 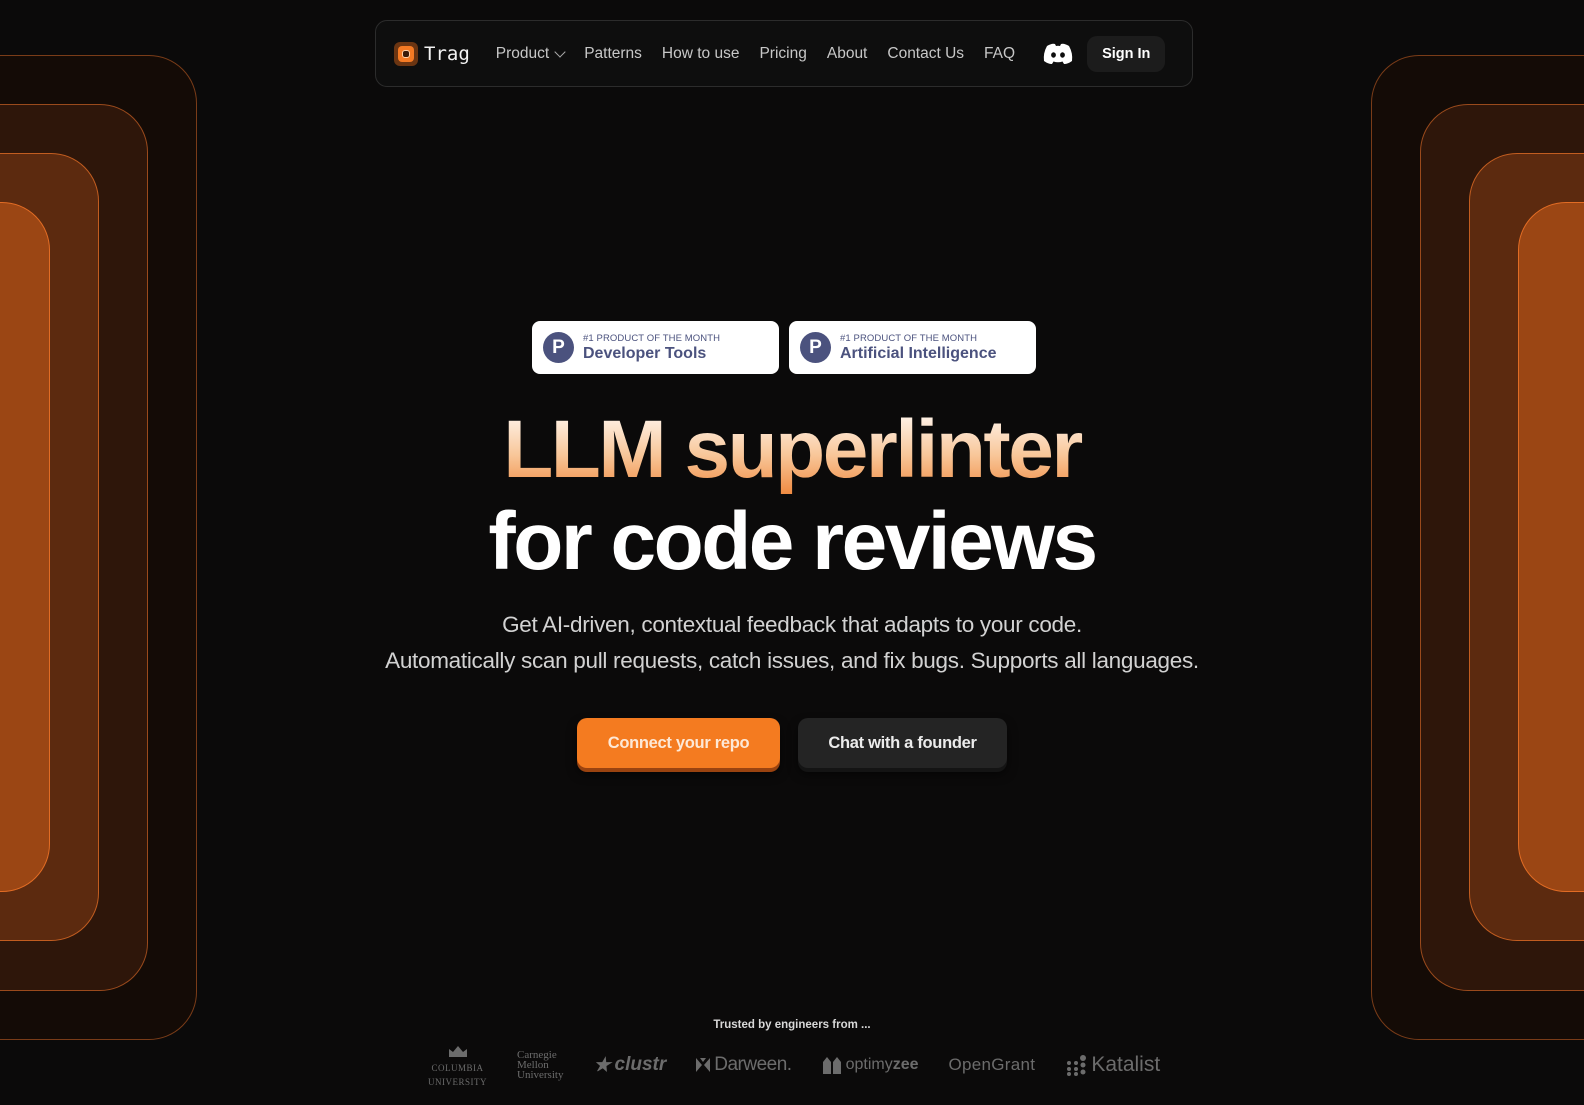 I want to click on badge-title: Developer Tools, so click(x=645, y=353).